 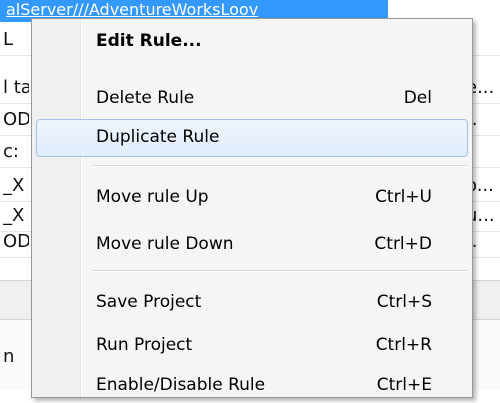 What do you see at coordinates (252, 345) in the screenshot?
I see `menu-item-run-project: Run Project Ctrl+R` at bounding box center [252, 345].